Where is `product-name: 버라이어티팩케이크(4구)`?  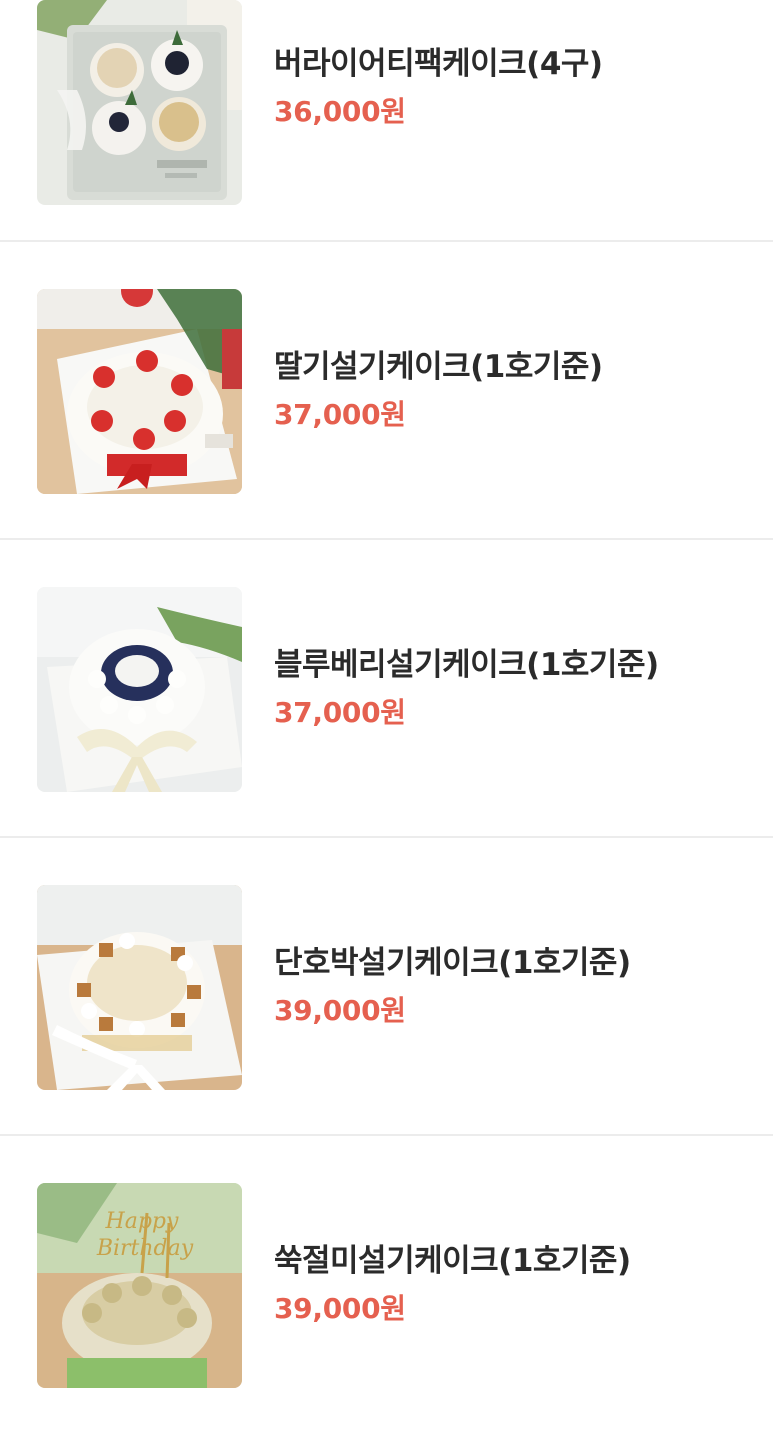 product-name: 버라이어티팩케이크(4구) is located at coordinates (438, 64).